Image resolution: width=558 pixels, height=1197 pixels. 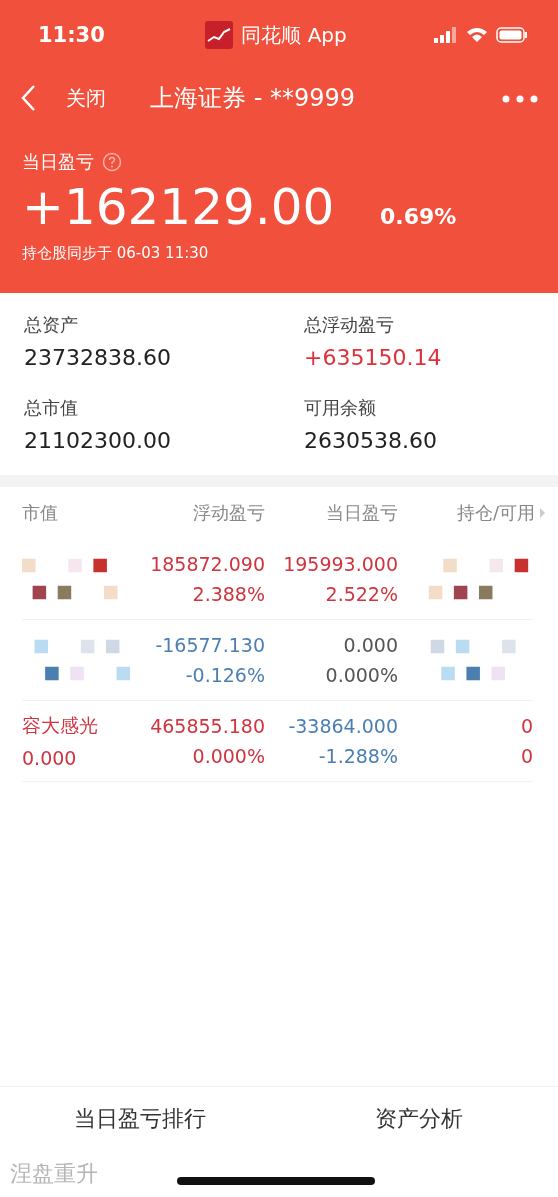 What do you see at coordinates (495, 513) in the screenshot?
I see `column-header: 持仓/可用` at bounding box center [495, 513].